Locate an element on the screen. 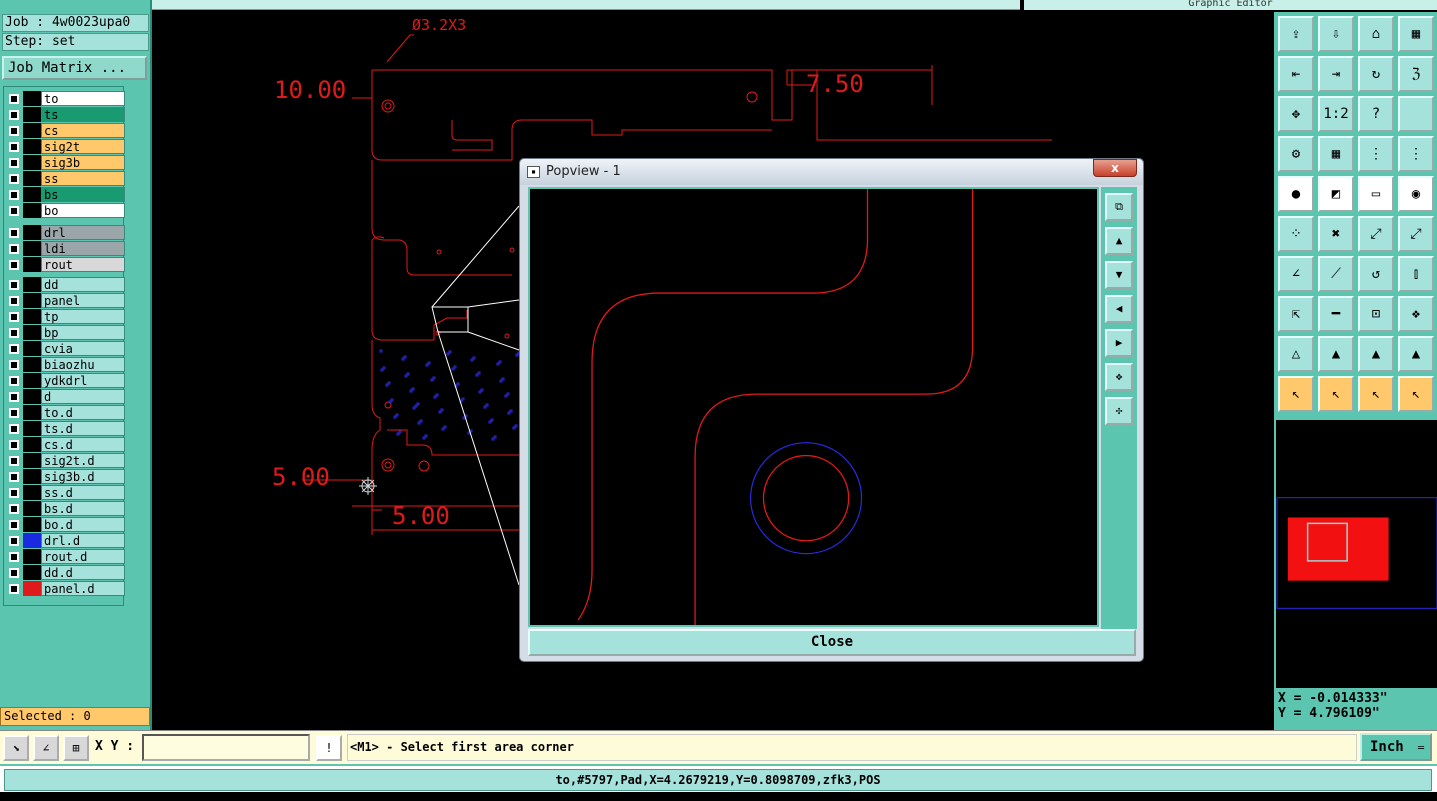 The width and height of the screenshot is (1437, 801). layer-row-bp: bp is located at coordinates (65, 333).